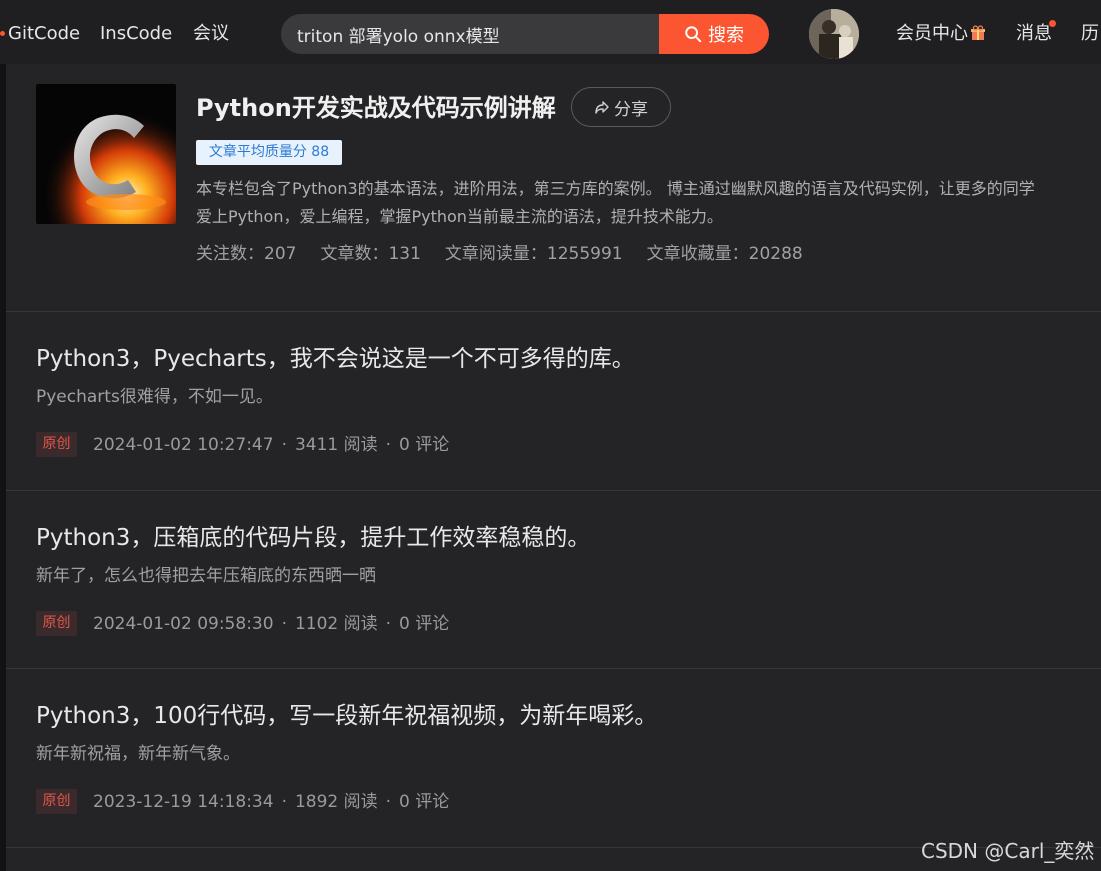  I want to click on column-cover-image, so click(106, 154).